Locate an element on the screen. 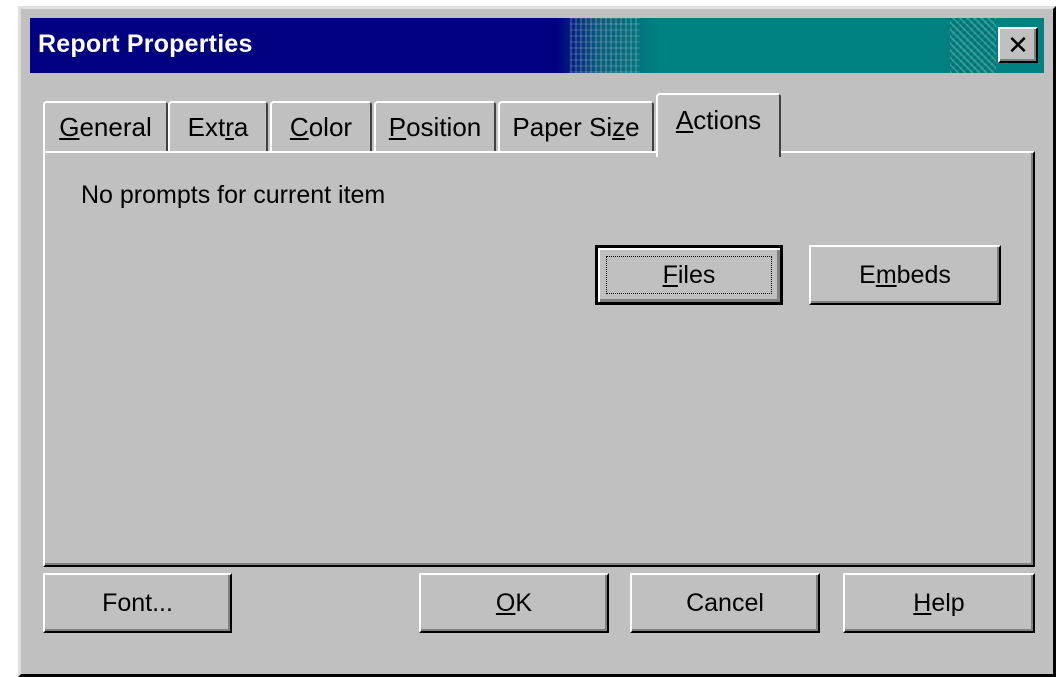 The image size is (1056, 677). tab-paper-size-label-pre: Paper Si is located at coordinates (562, 127).